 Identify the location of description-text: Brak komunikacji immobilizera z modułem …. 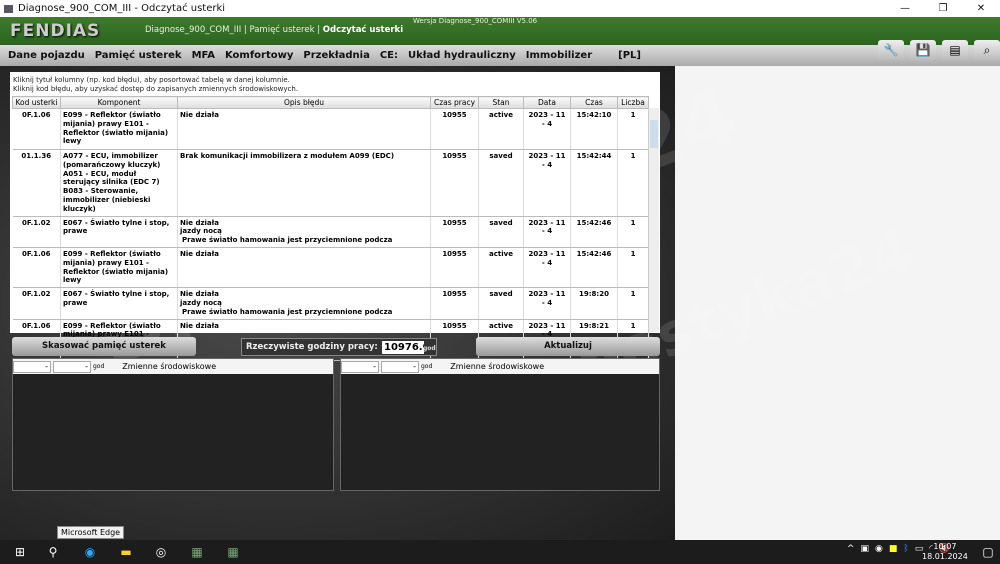
(287, 156).